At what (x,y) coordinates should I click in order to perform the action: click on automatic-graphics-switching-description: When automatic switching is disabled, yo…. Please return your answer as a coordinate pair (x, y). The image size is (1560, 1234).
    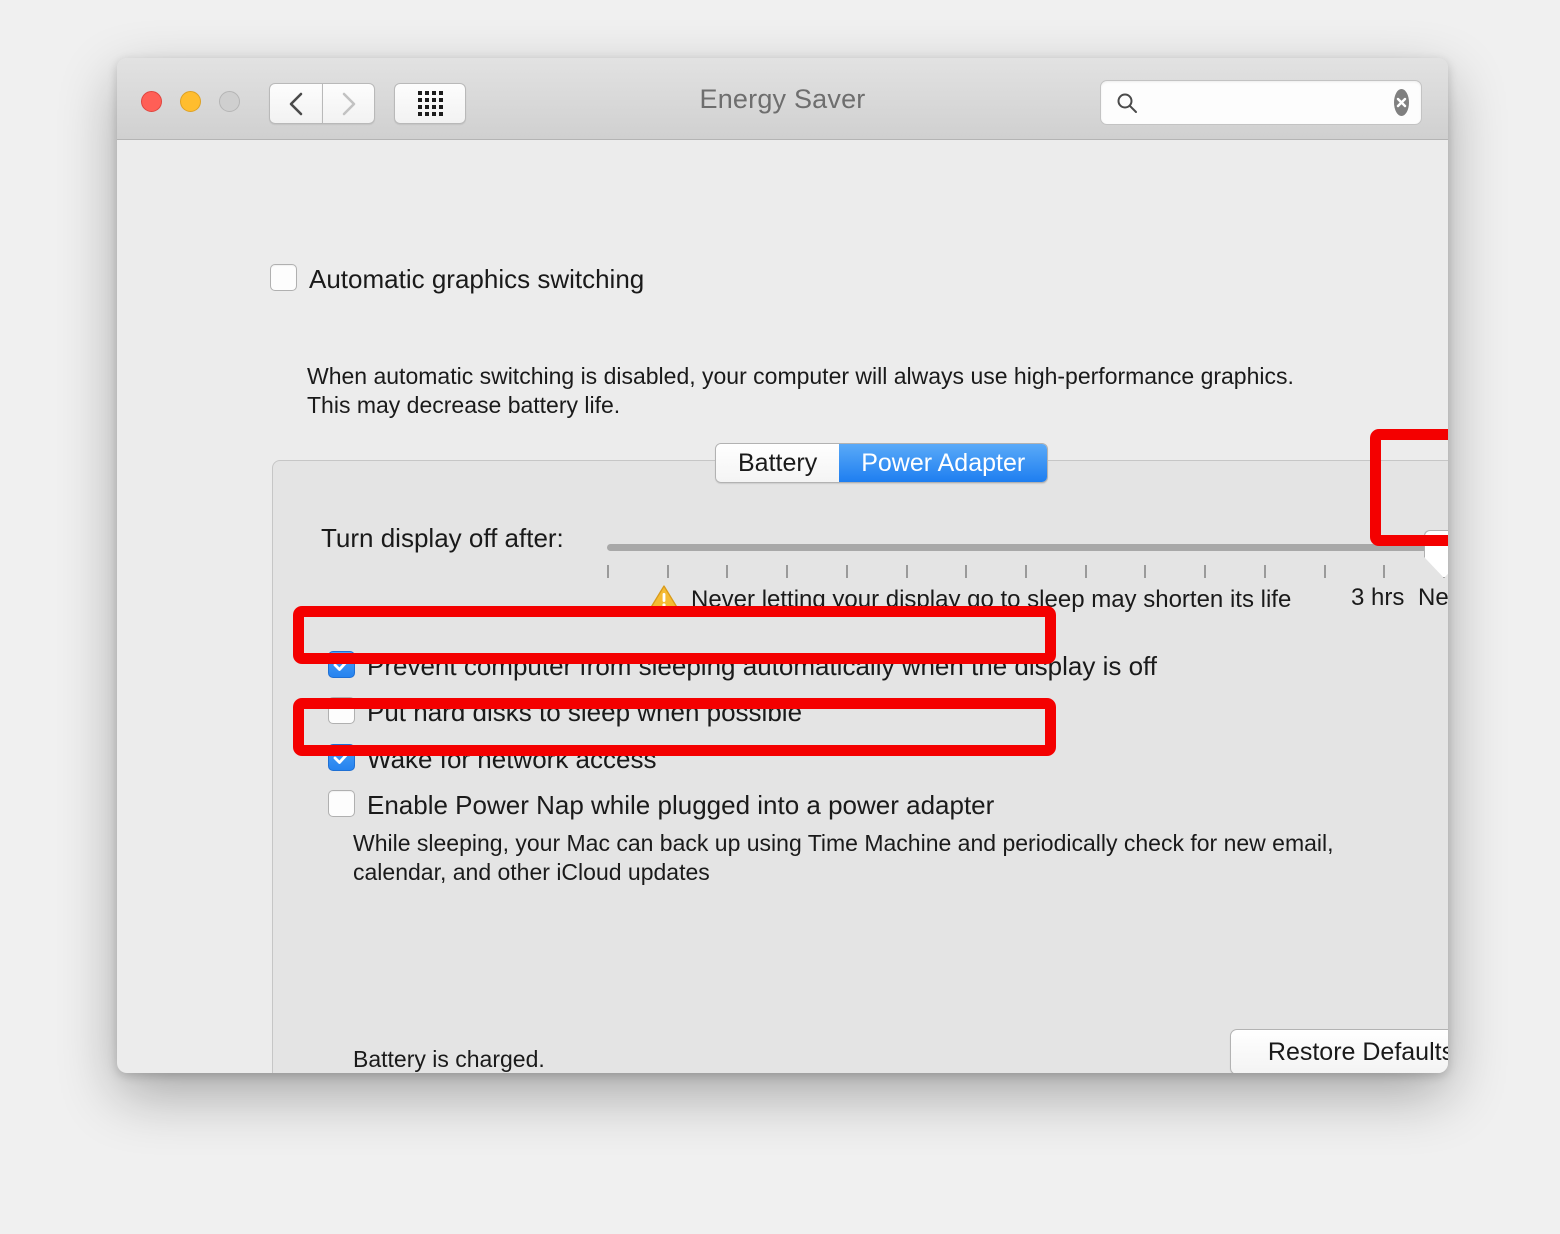
    Looking at the image, I should click on (800, 391).